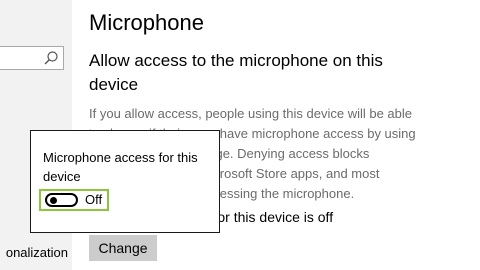 This screenshot has width=480, height=270. What do you see at coordinates (32, 58) in the screenshot?
I see `search-input` at bounding box center [32, 58].